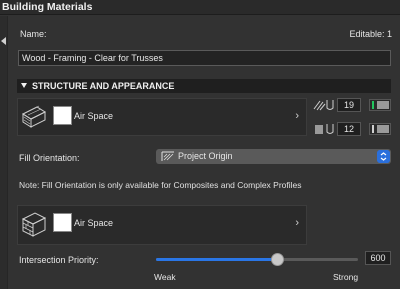 This screenshot has height=289, width=400. I want to click on foreground-pen: 19, so click(353, 105).